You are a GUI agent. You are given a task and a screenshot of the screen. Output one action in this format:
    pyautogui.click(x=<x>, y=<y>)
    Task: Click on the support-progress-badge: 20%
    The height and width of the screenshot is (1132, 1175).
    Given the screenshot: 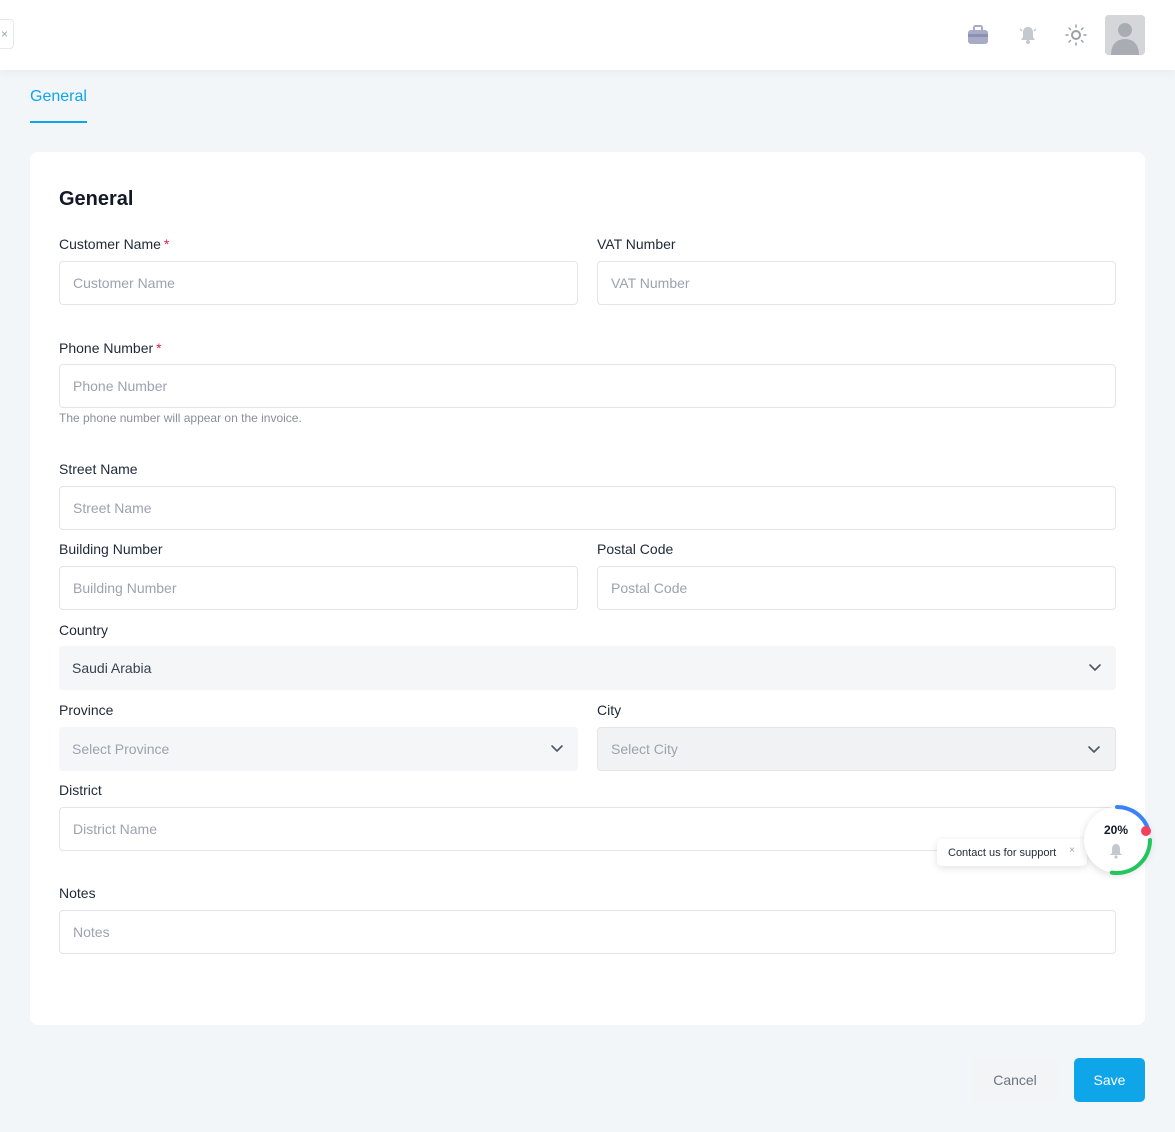 What is the action you would take?
    pyautogui.click(x=1118, y=841)
    